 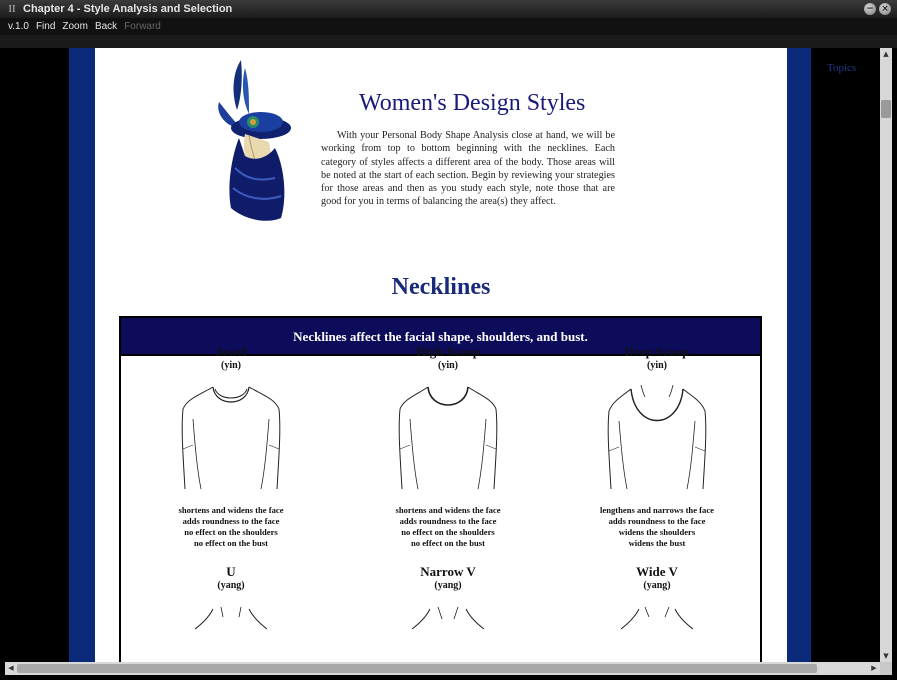 What do you see at coordinates (799, 355) in the screenshot?
I see `right-border-column` at bounding box center [799, 355].